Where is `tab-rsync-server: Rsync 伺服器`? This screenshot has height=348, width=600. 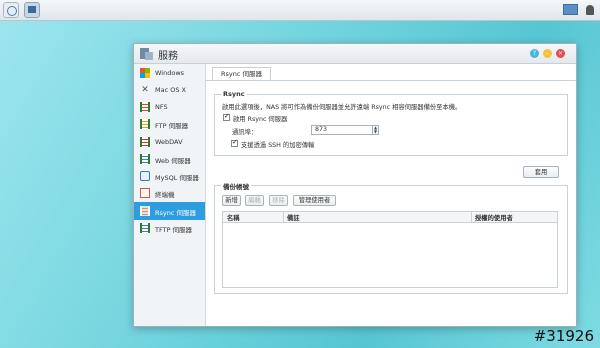 tab-rsync-server: Rsync 伺服器 is located at coordinates (242, 74).